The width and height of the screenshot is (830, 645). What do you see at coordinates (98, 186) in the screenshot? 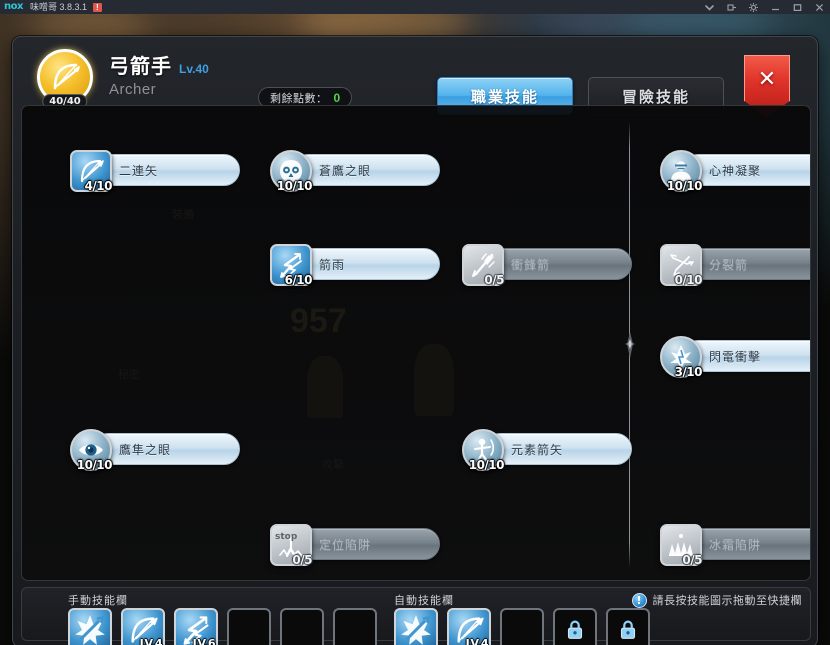
I see `skill-rank: 4/10` at bounding box center [98, 186].